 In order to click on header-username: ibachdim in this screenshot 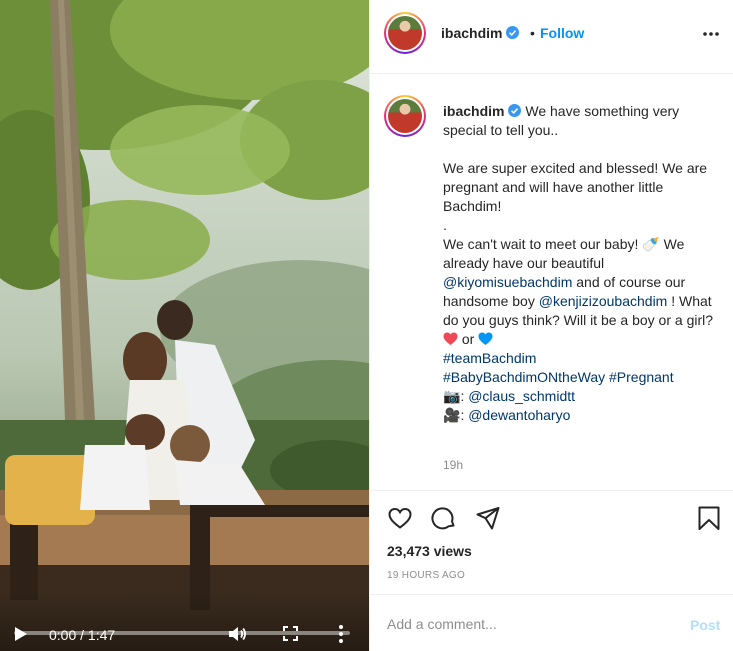, I will do `click(480, 33)`.